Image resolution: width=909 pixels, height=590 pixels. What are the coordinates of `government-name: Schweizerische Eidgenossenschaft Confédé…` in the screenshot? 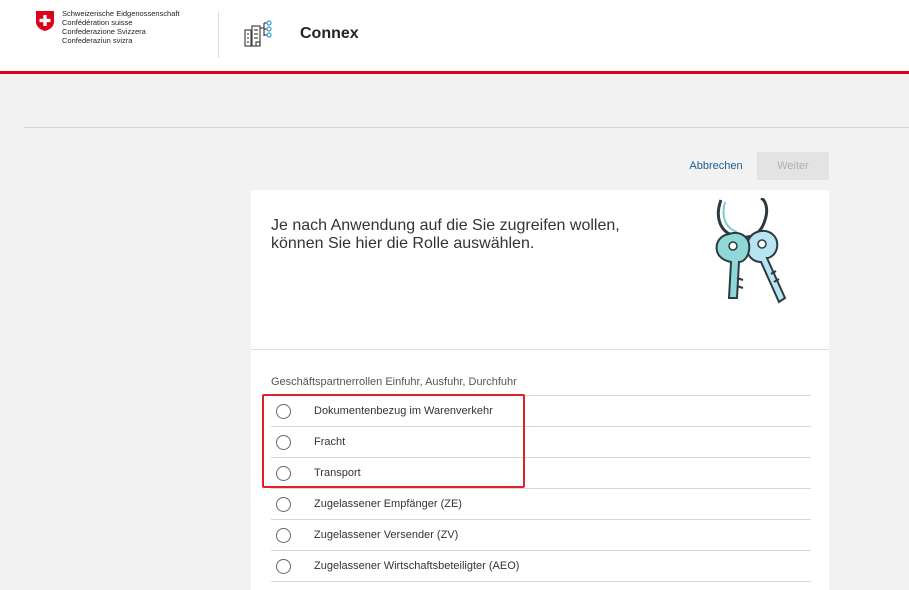 It's located at (121, 27).